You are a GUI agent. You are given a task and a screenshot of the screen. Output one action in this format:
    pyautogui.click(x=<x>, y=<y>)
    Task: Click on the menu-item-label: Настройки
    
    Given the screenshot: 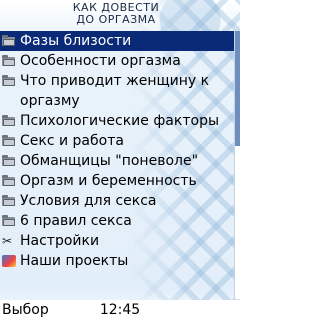 What is the action you would take?
    pyautogui.click(x=60, y=241)
    